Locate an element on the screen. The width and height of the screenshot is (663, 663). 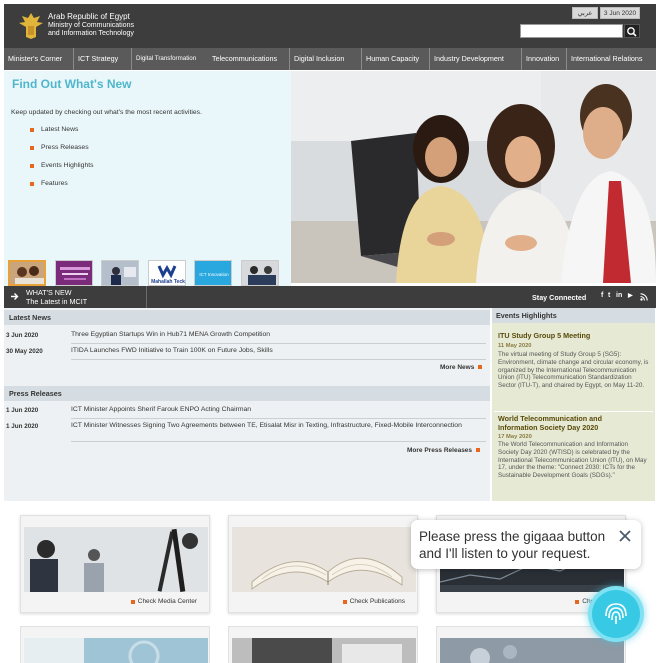
ministry-line-3: and Information Technology is located at coordinates (91, 33).